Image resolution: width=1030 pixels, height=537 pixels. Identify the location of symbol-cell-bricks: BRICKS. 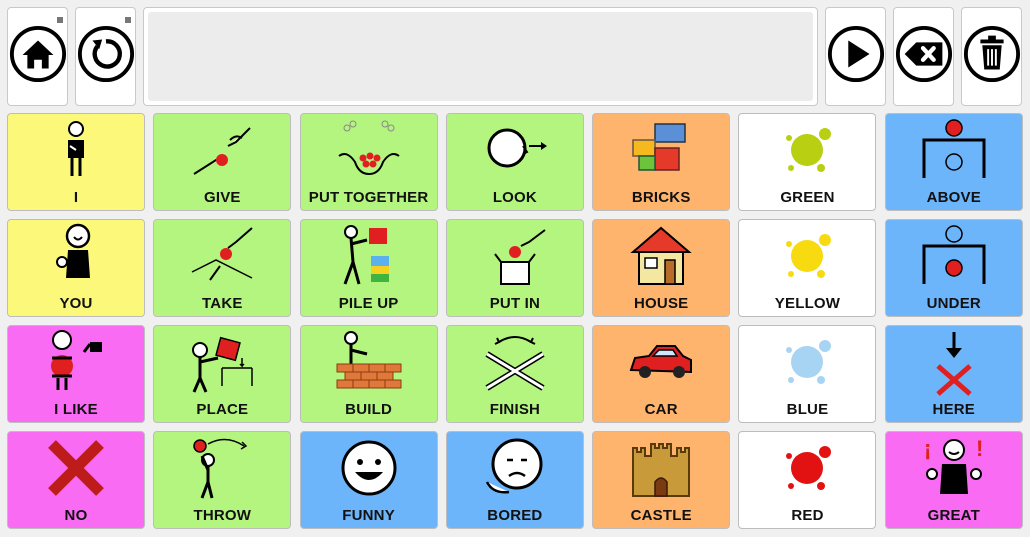
(661, 162).